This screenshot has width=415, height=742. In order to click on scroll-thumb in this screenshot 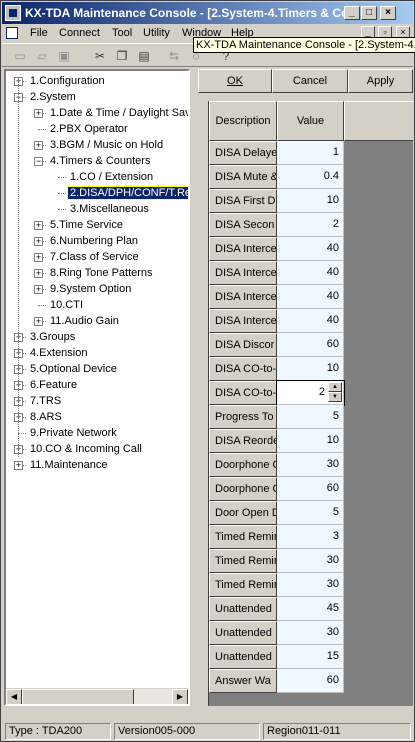, I will do `click(78, 696)`.